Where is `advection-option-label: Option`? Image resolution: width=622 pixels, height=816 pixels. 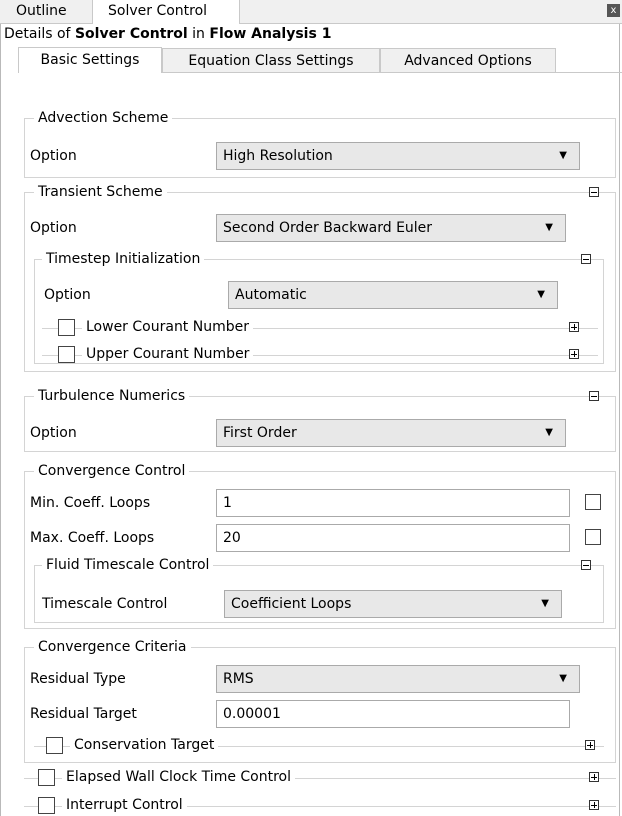 advection-option-label: Option is located at coordinates (53, 156).